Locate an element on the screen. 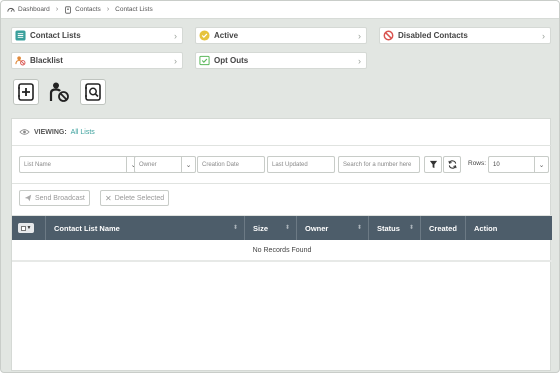  select-all-dropdown: ▼ is located at coordinates (26, 228).